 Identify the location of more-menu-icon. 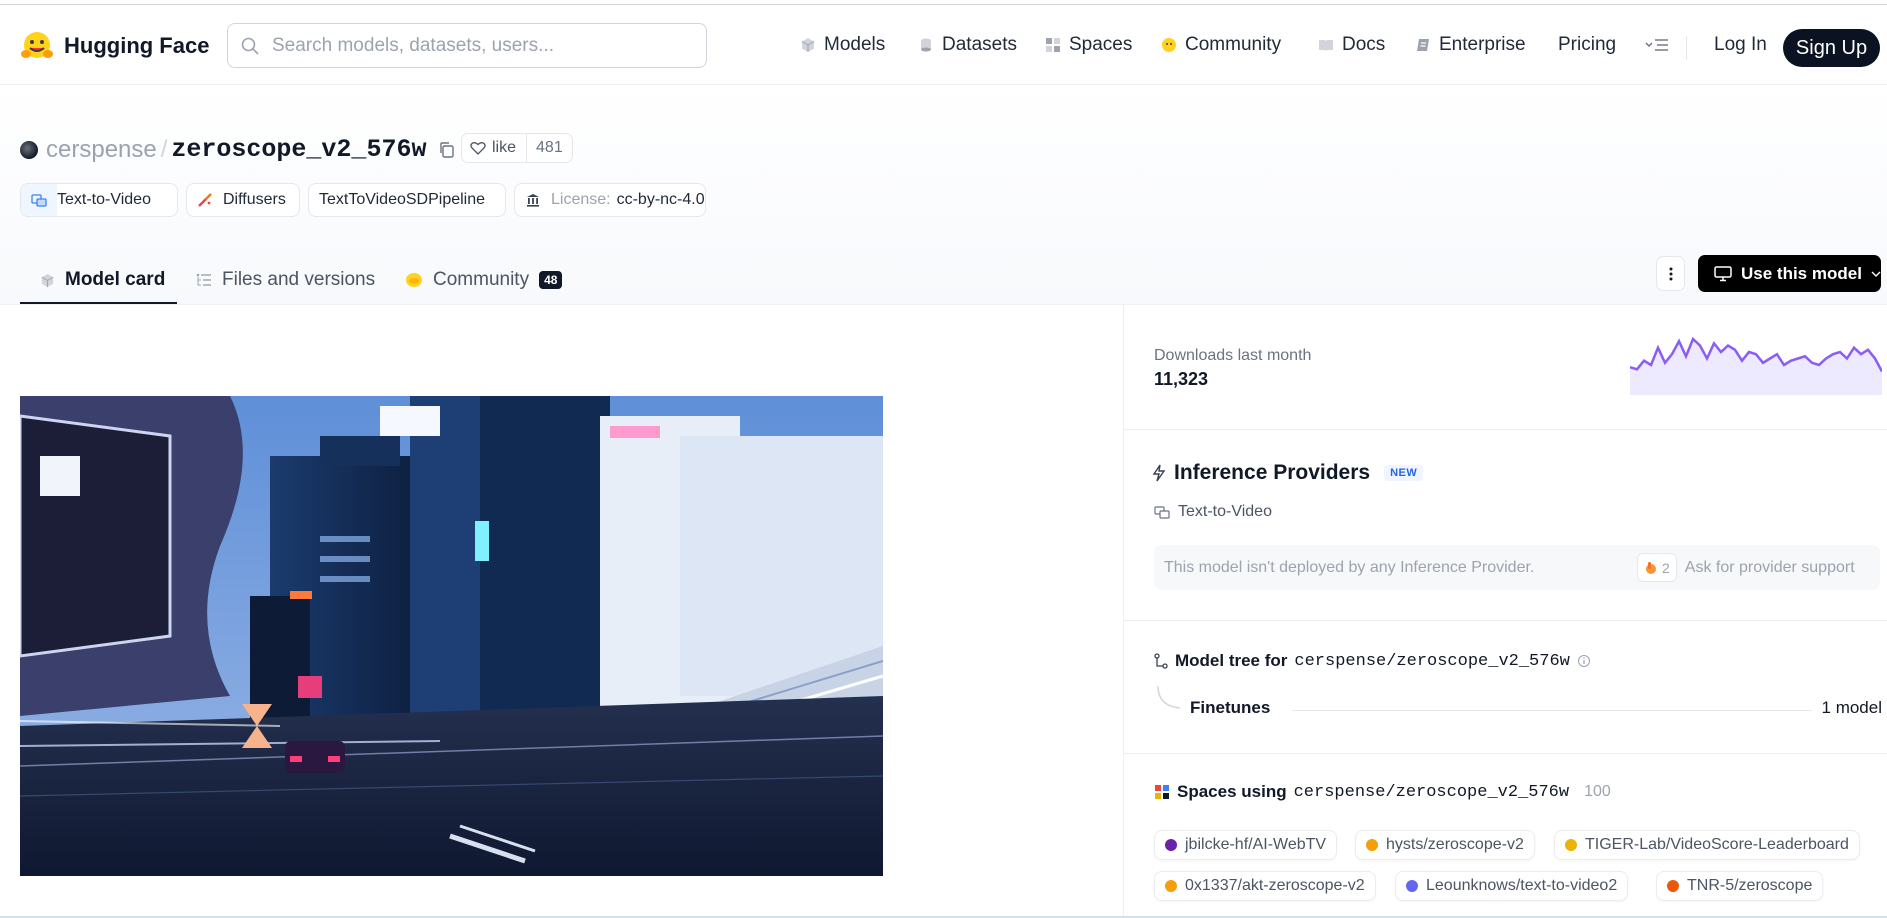
(1656, 45).